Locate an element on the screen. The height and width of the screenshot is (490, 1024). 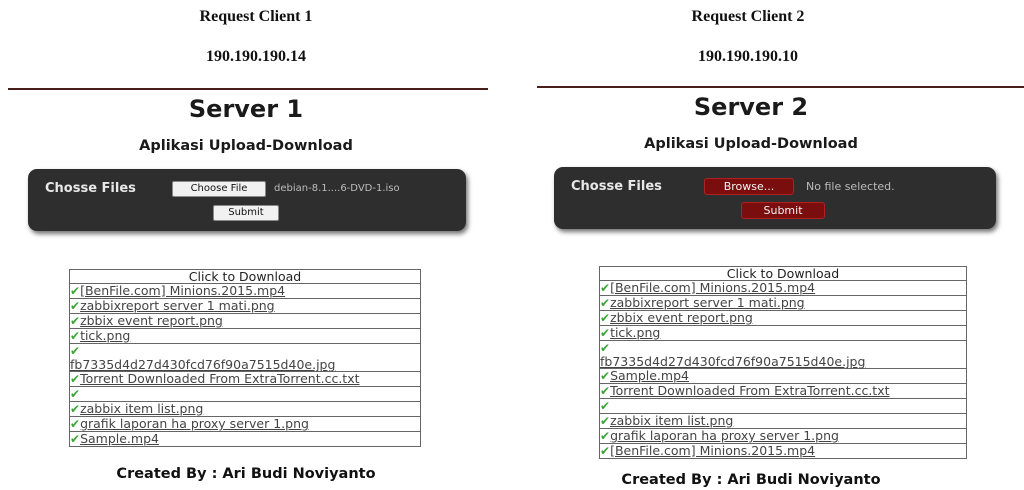
client-ip: 190.190.190.10 is located at coordinates (748, 56).